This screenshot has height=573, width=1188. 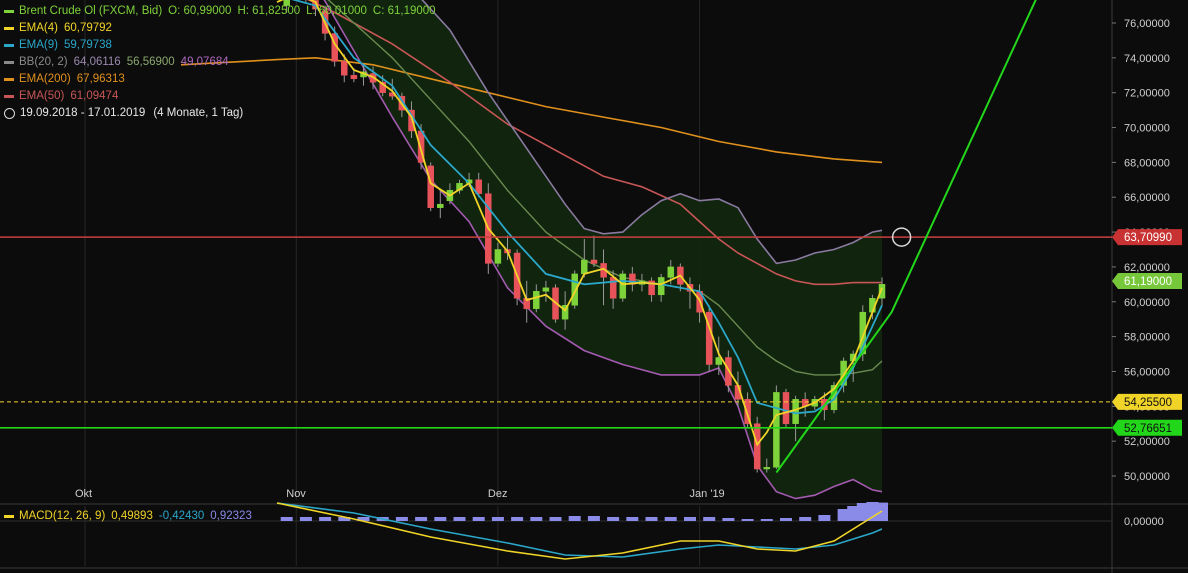 I want to click on legend-series-name: EMA(4), so click(x=38, y=28).